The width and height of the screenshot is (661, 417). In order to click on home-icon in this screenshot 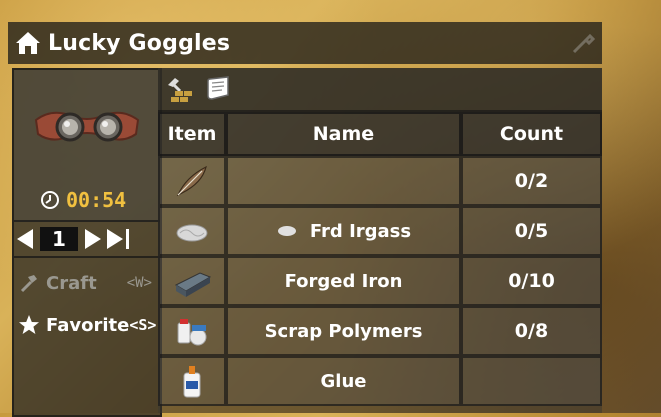, I will do `click(28, 43)`.